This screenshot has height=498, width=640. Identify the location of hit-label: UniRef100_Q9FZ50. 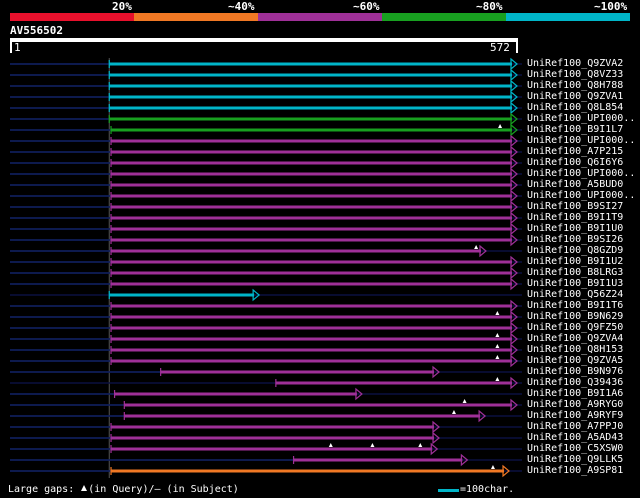
(575, 327).